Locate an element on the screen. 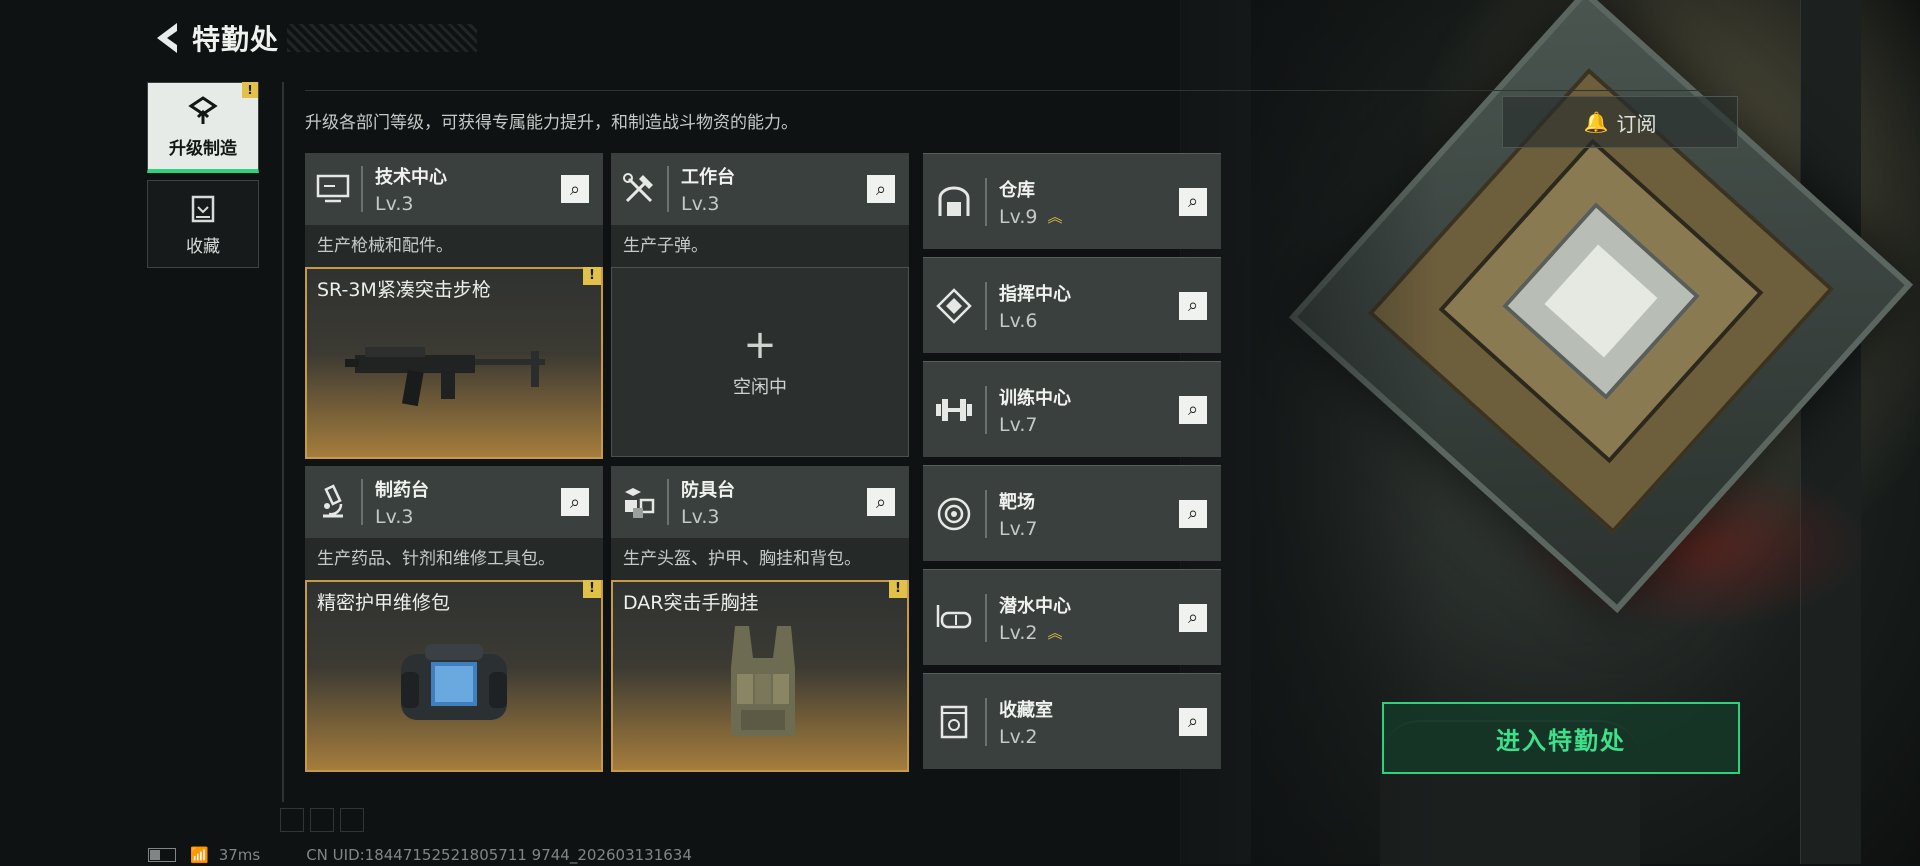 This screenshot has width=1920, height=866. station-description: 生产枪械和配件。 is located at coordinates (454, 246).